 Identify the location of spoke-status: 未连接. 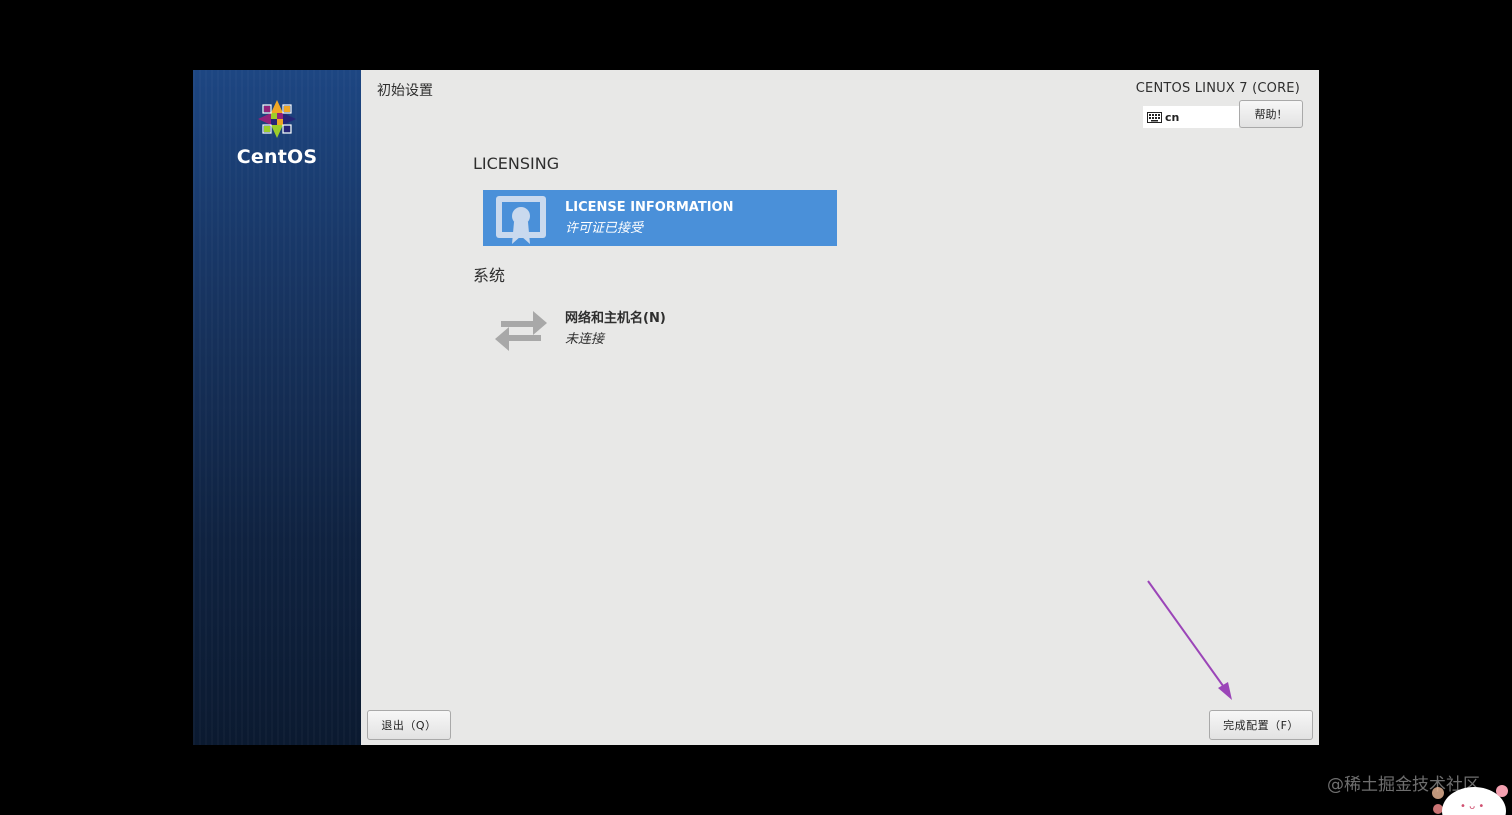
(585, 339).